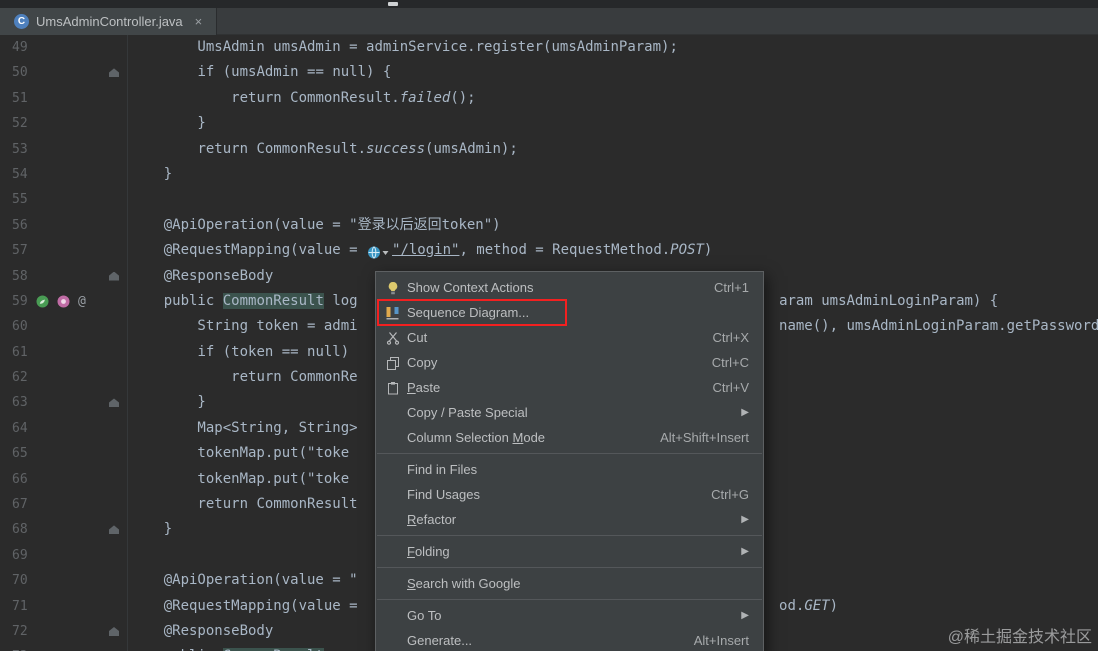  What do you see at coordinates (392, 288) in the screenshot?
I see `lightbulb-icon` at bounding box center [392, 288].